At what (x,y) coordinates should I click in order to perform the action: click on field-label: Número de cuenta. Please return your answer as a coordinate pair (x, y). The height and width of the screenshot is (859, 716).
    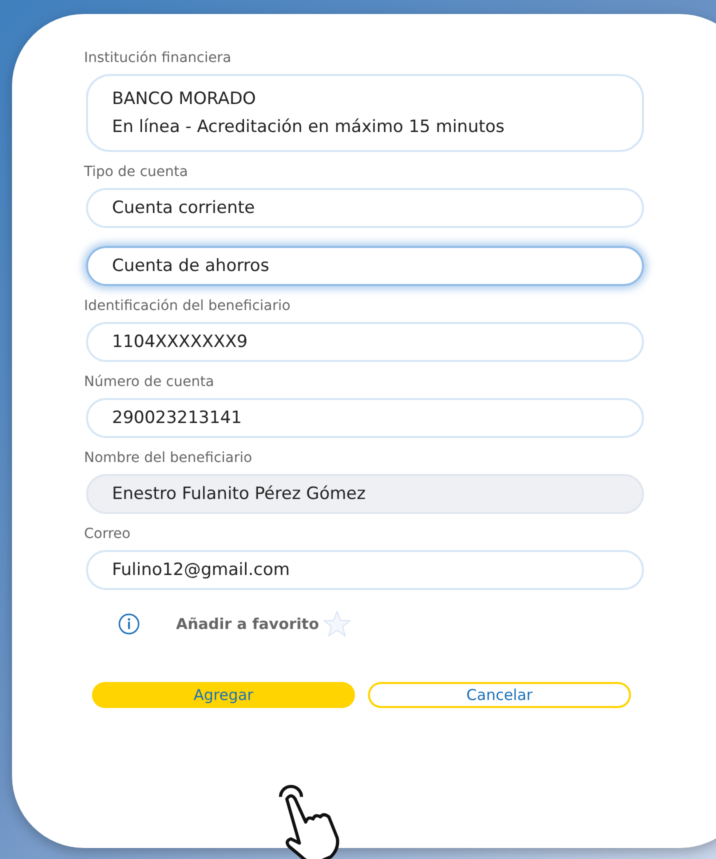
    Looking at the image, I should click on (150, 382).